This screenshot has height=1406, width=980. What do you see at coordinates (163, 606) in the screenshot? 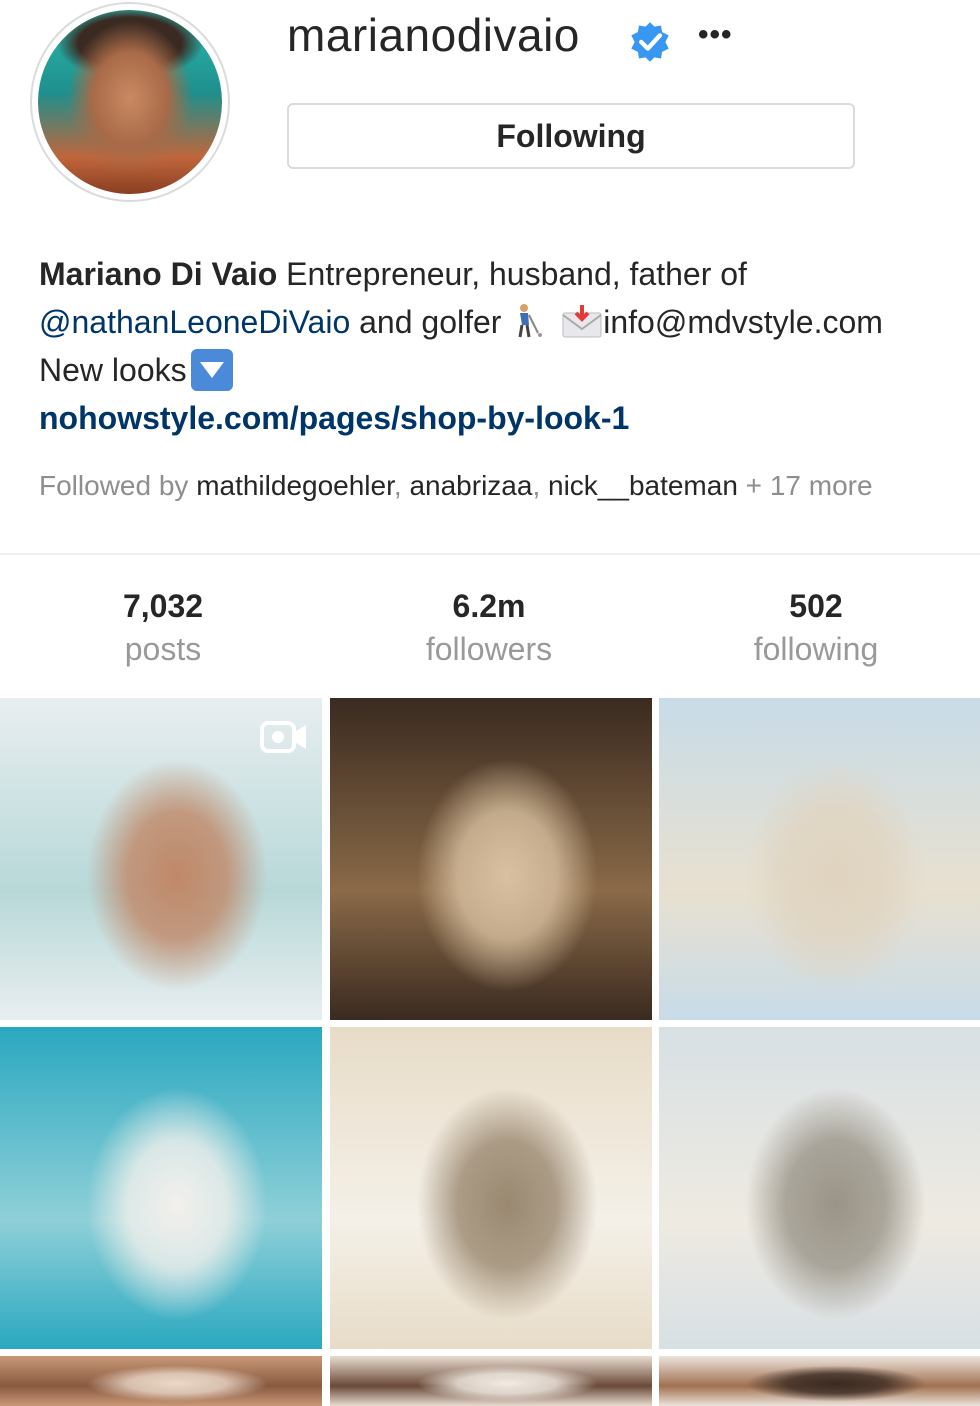
I see `stat-value: 7,032` at bounding box center [163, 606].